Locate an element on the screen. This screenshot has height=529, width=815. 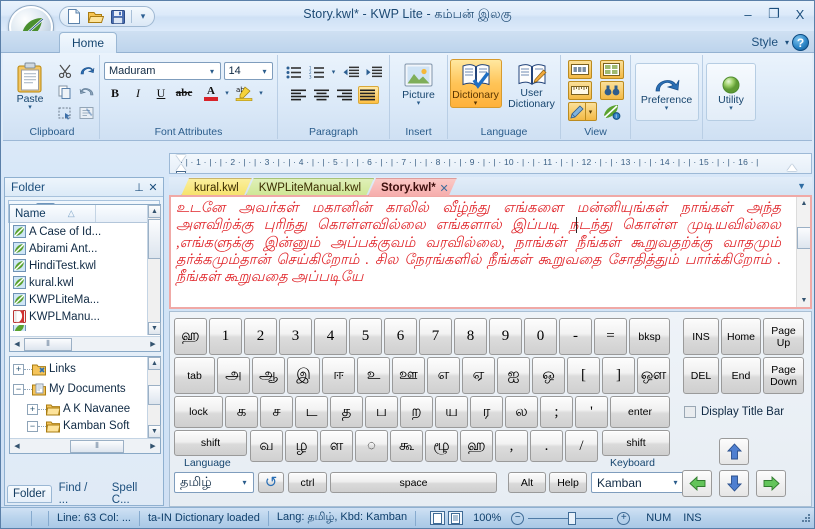
doc-tab-kwplitemanual: KWPLiteManual.kwl is located at coordinates (310, 187).